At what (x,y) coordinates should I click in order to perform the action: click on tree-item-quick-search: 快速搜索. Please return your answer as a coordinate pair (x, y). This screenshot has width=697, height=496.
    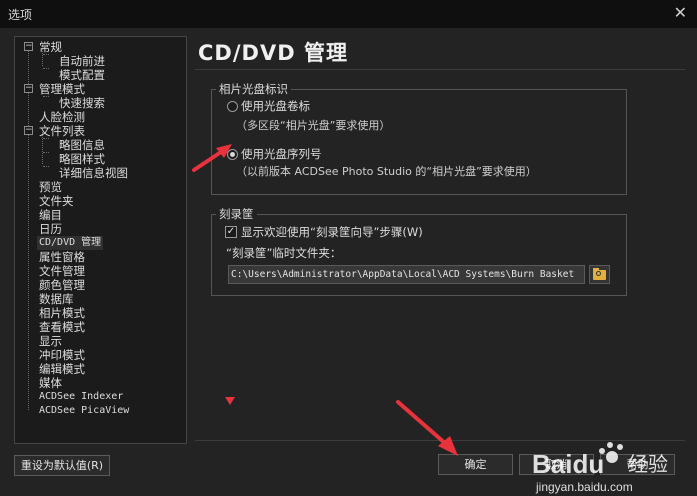
    Looking at the image, I should click on (82, 103).